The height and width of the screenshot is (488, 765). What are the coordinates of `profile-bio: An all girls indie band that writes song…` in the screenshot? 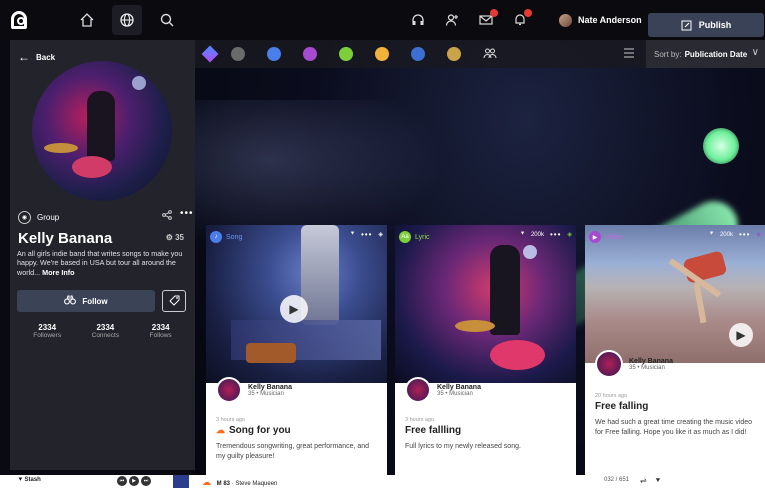 It's located at (105, 263).